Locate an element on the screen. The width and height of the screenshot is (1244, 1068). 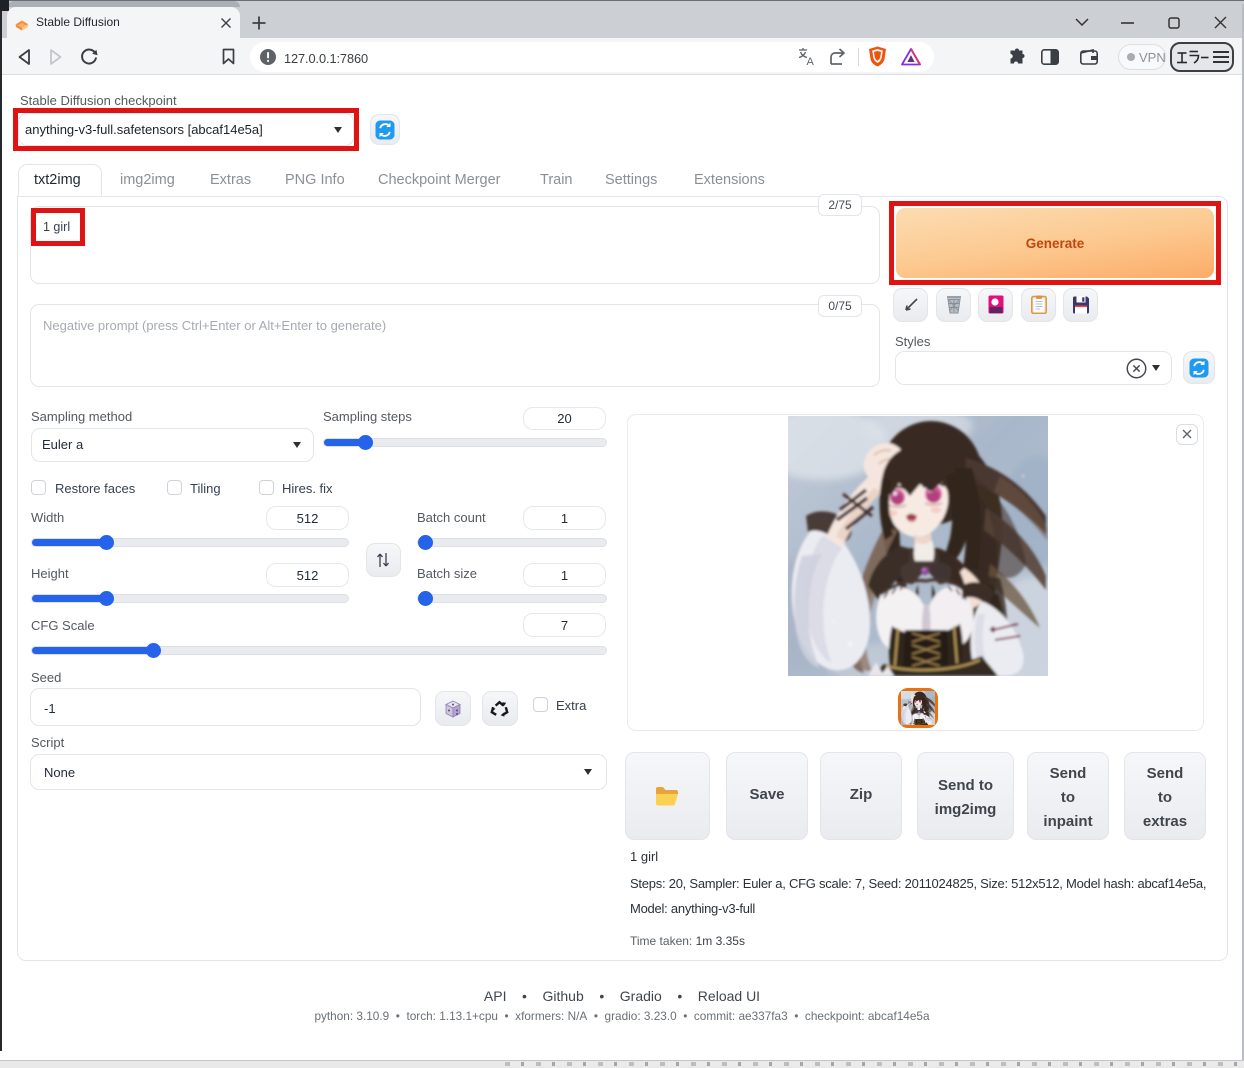
svg-text: A is located at coordinates (811, 61).